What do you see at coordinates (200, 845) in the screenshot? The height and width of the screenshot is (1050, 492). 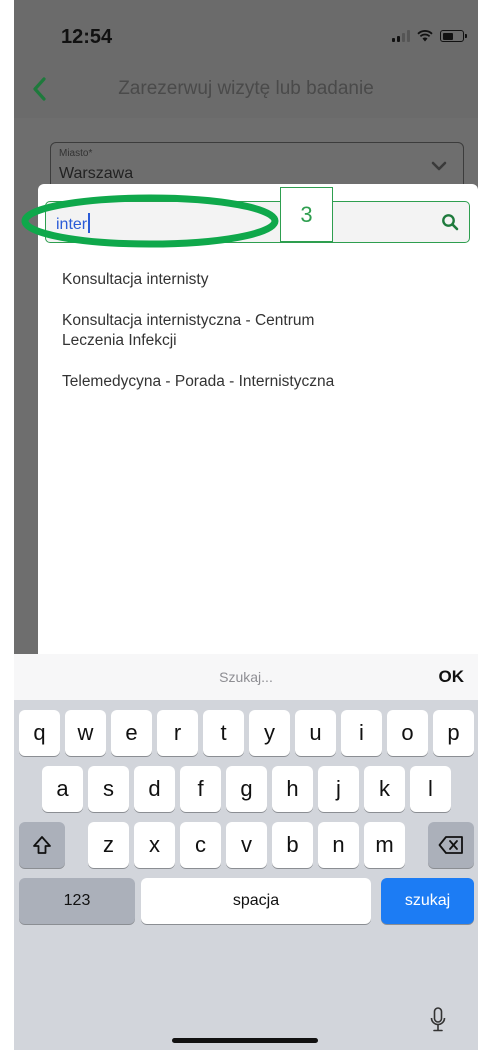 I see `key-c: c` at bounding box center [200, 845].